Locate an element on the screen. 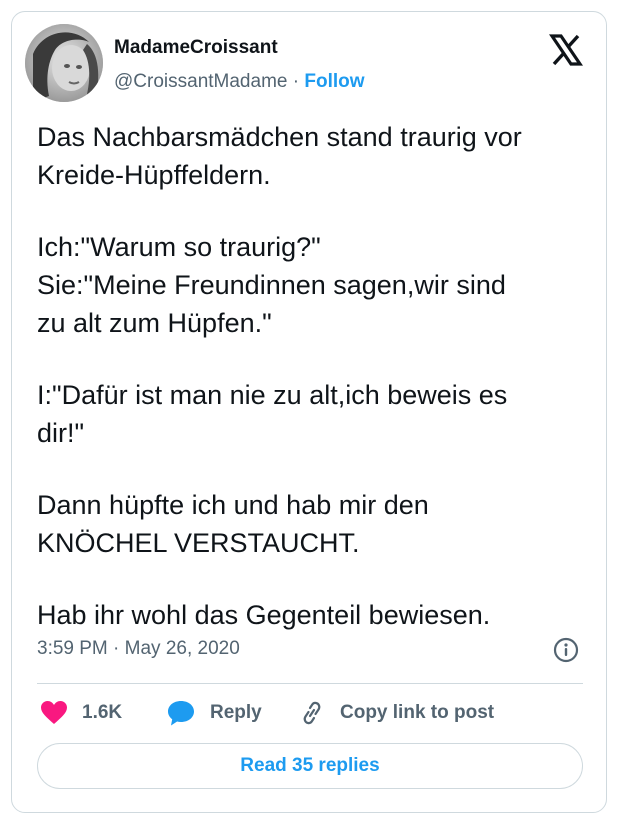 Image resolution: width=620 pixels, height=826 pixels. tweet-line: Dann hüpfte ich und hab mir den is located at coordinates (233, 505).